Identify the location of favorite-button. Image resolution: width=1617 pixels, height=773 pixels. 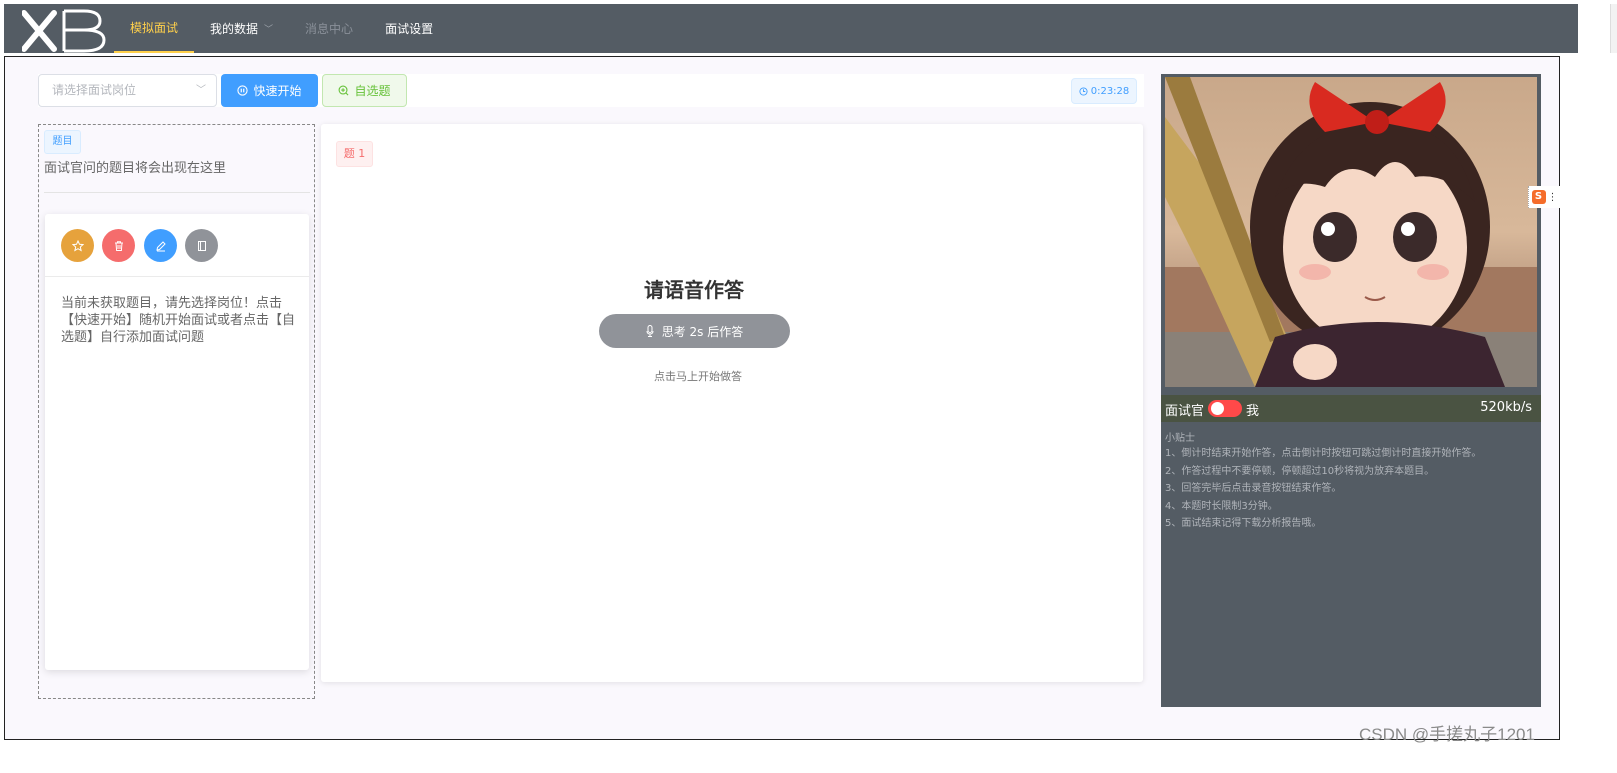
(77, 245).